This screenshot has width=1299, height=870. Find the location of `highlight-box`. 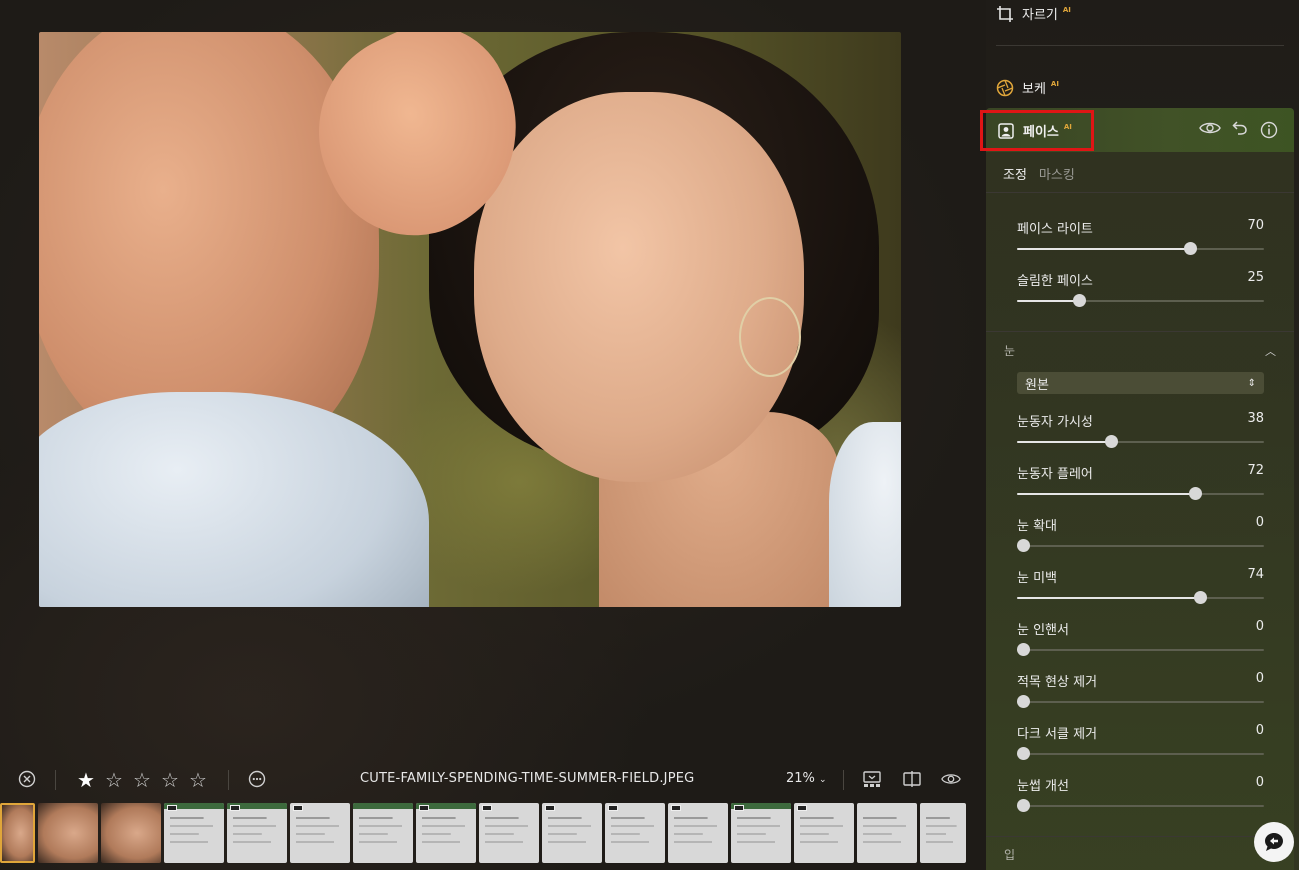

highlight-box is located at coordinates (1037, 130).